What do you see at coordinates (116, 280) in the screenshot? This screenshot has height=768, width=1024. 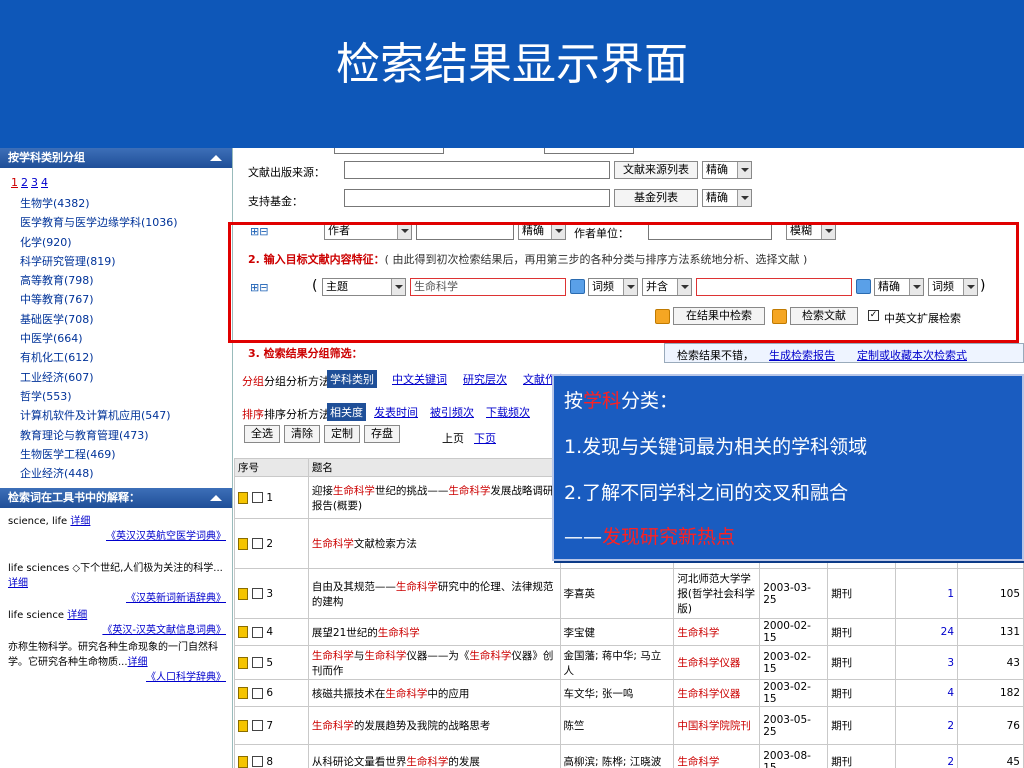 I see `subject-item: 高等教育(798)` at bounding box center [116, 280].